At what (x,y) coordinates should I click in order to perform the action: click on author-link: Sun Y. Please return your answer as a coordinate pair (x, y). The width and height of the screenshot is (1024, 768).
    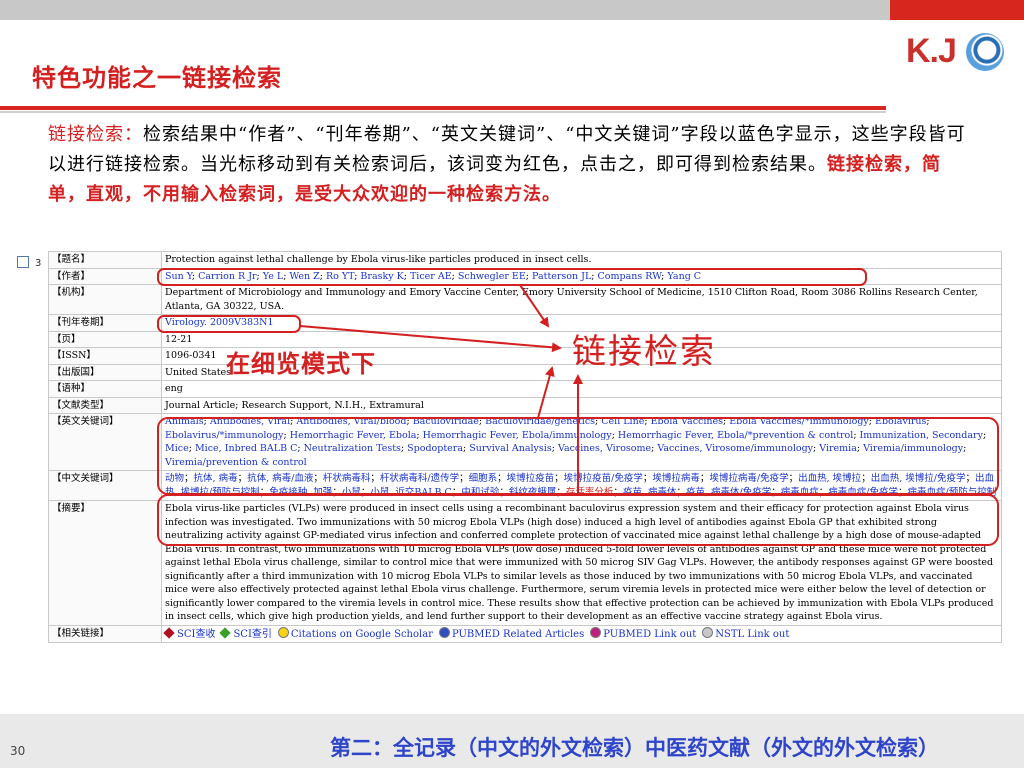
    Looking at the image, I should click on (178, 276).